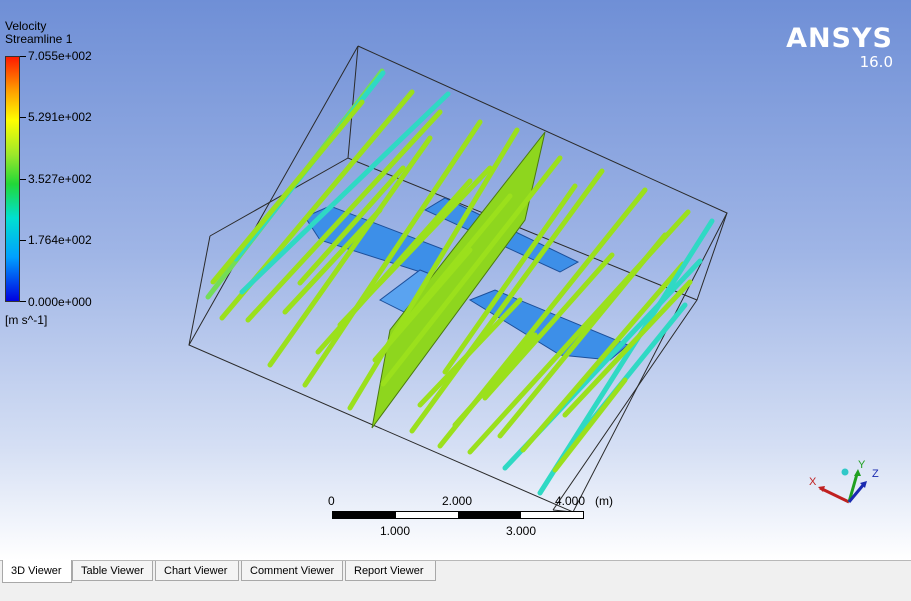  Describe the element at coordinates (39, 39) in the screenshot. I see `legend-streamline-title: Streamline 1` at that location.